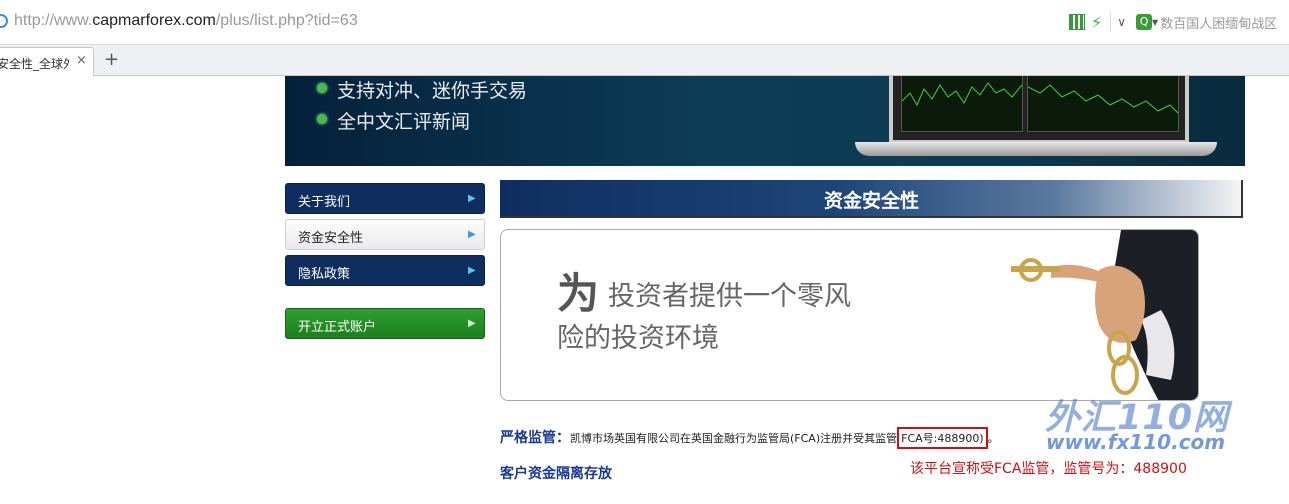 This screenshot has width=1289, height=504. What do you see at coordinates (331, 238) in the screenshot?
I see `sidebar-item-label: 资金安全性` at bounding box center [331, 238].